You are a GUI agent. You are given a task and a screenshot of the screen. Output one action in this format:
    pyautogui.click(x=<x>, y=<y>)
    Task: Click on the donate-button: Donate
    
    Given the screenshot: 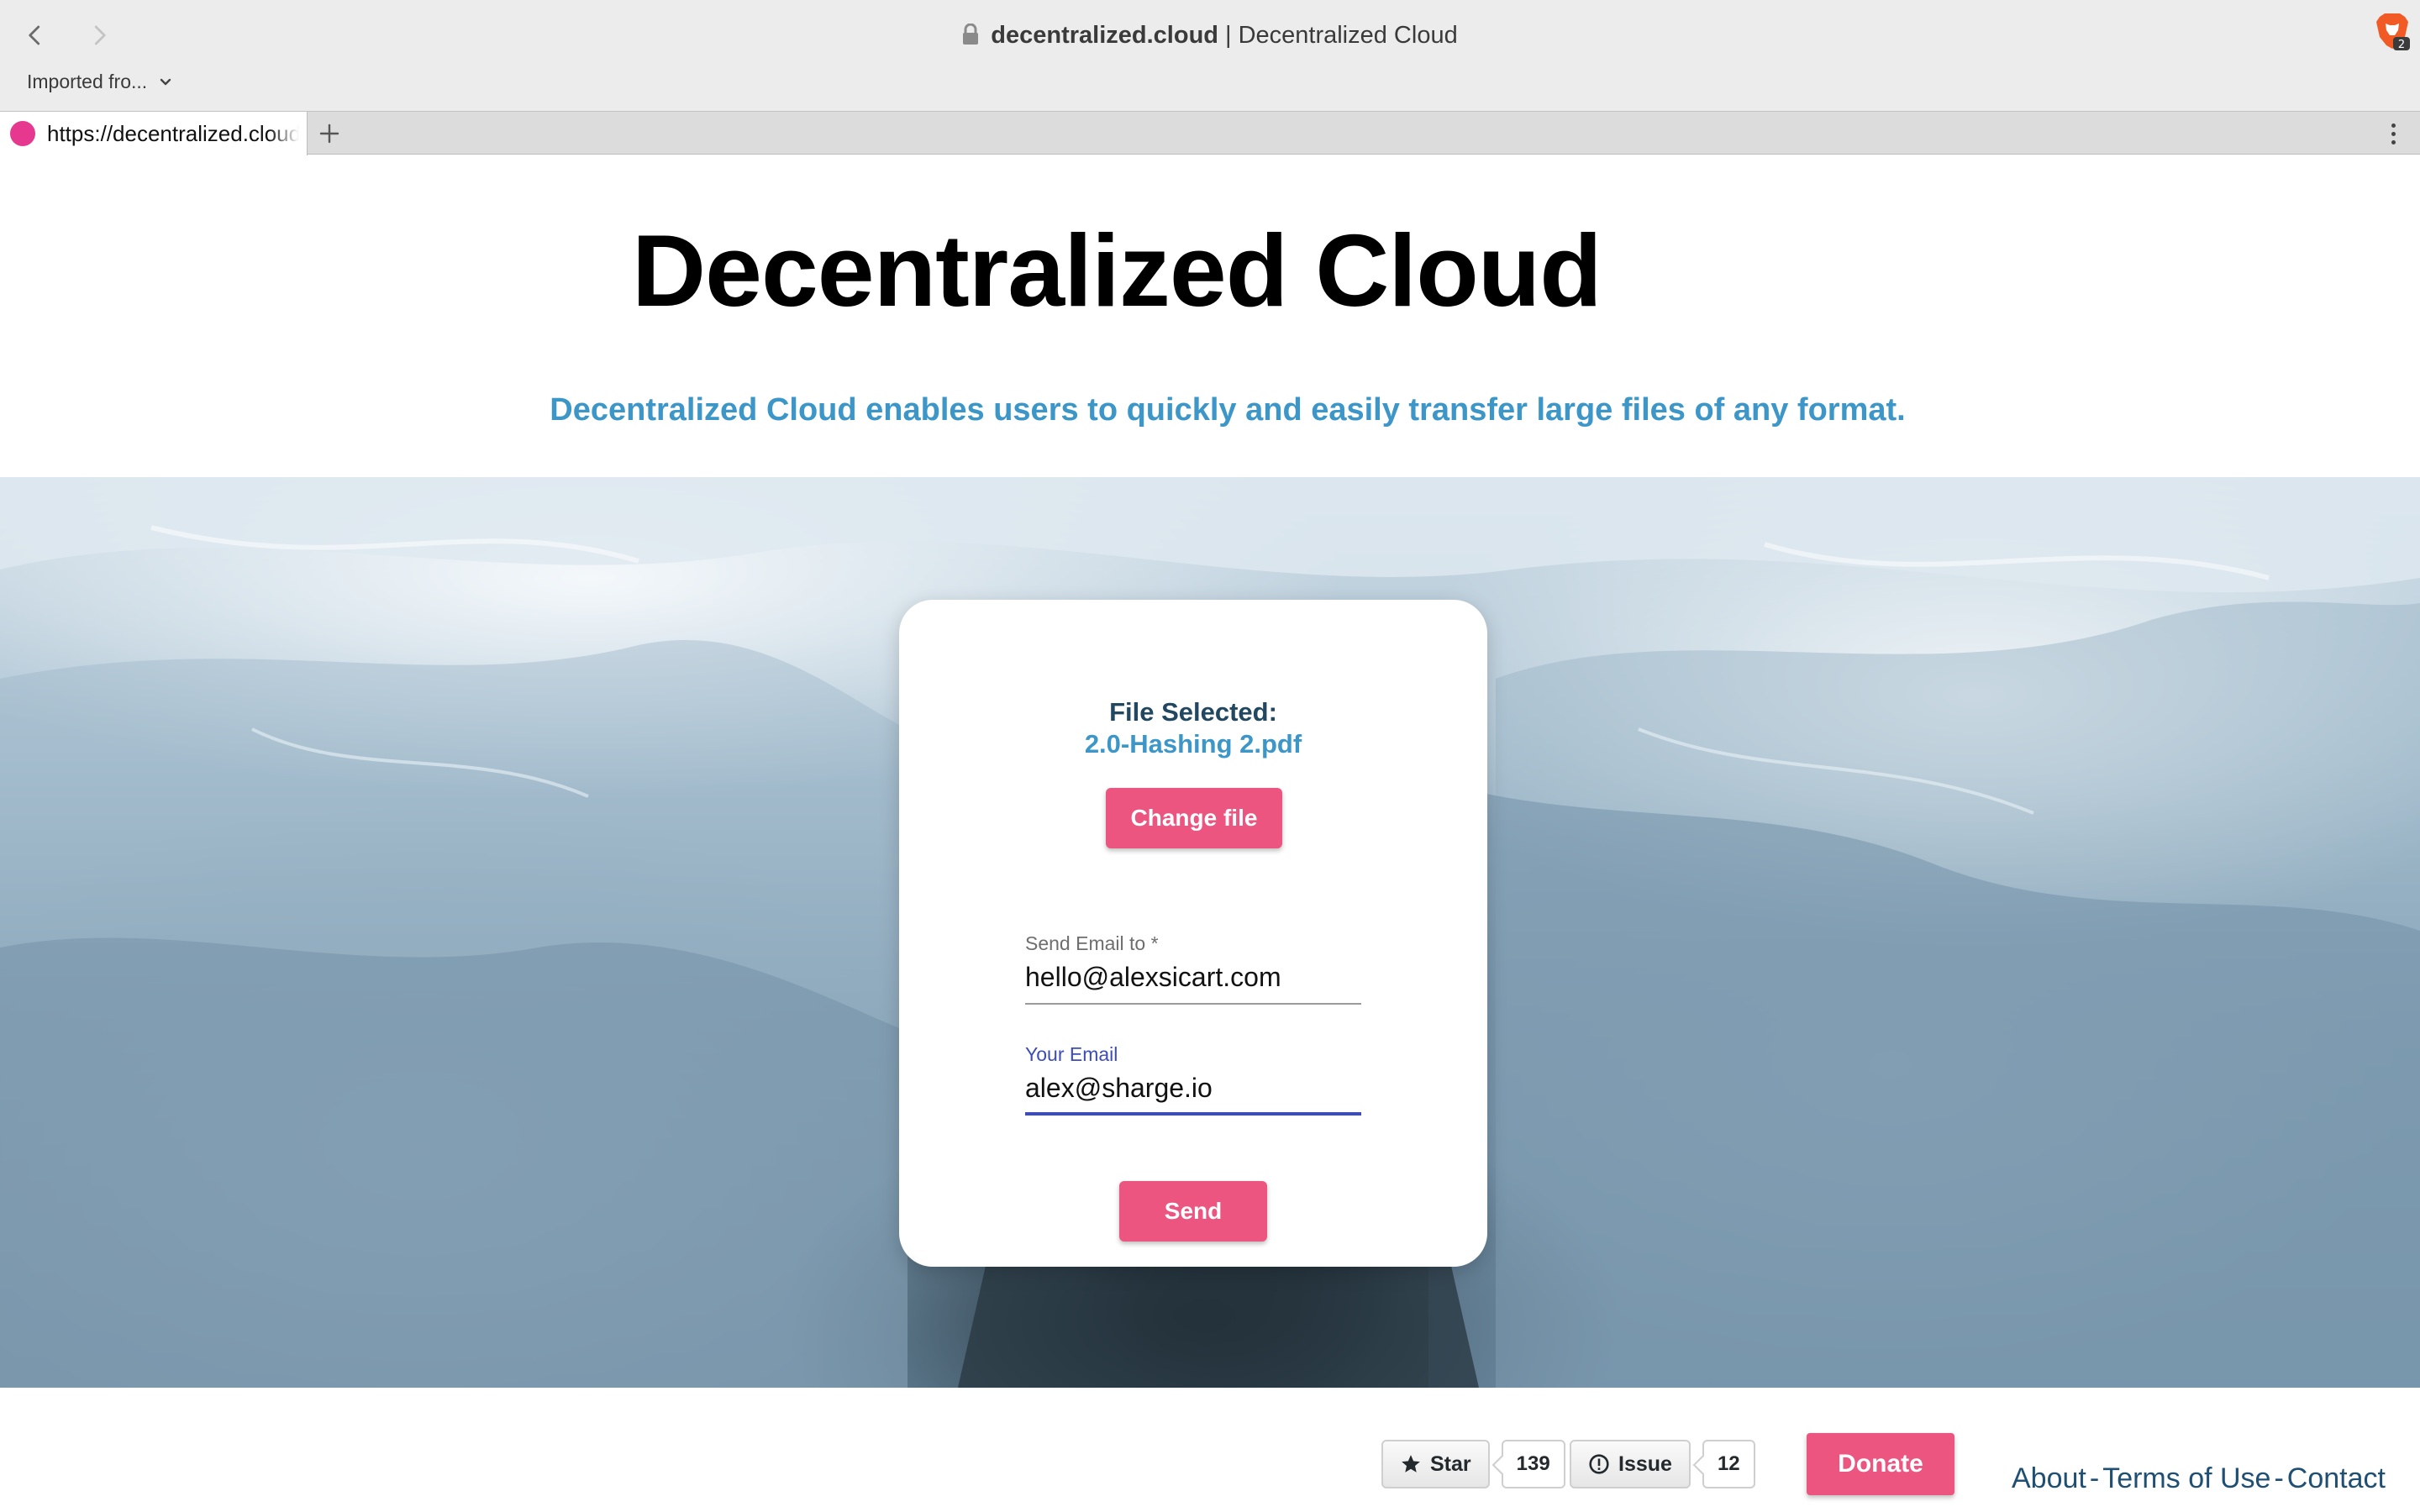 What is the action you would take?
    pyautogui.click(x=1880, y=1464)
    